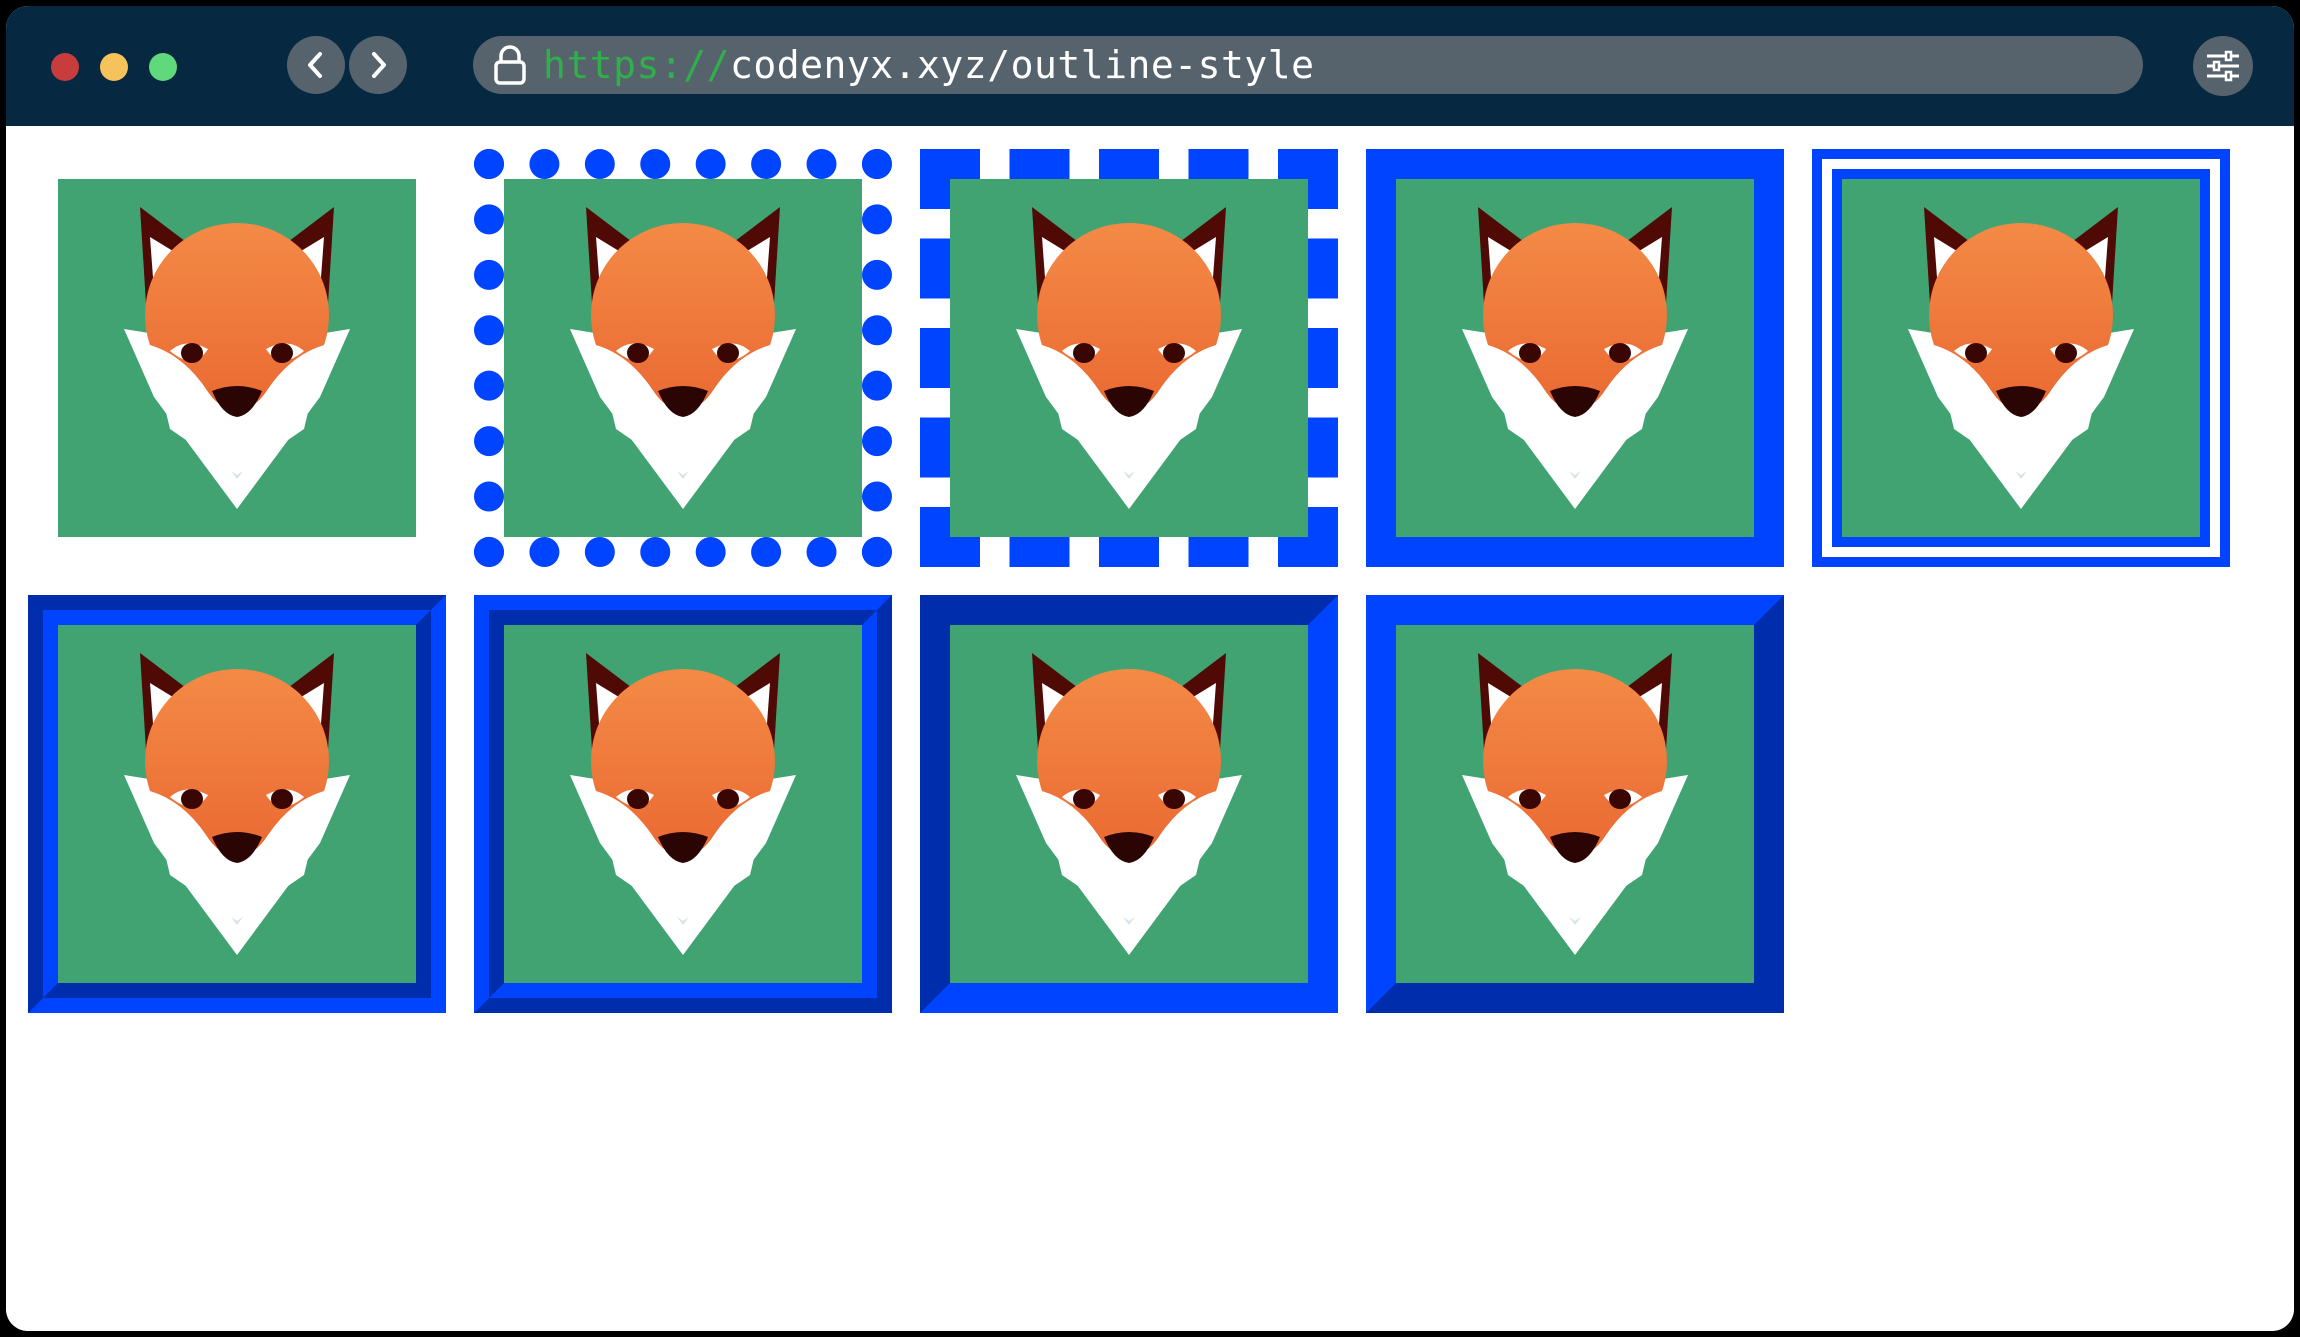 This screenshot has width=2300, height=1337. I want to click on fox-image-dotted, so click(683, 358).